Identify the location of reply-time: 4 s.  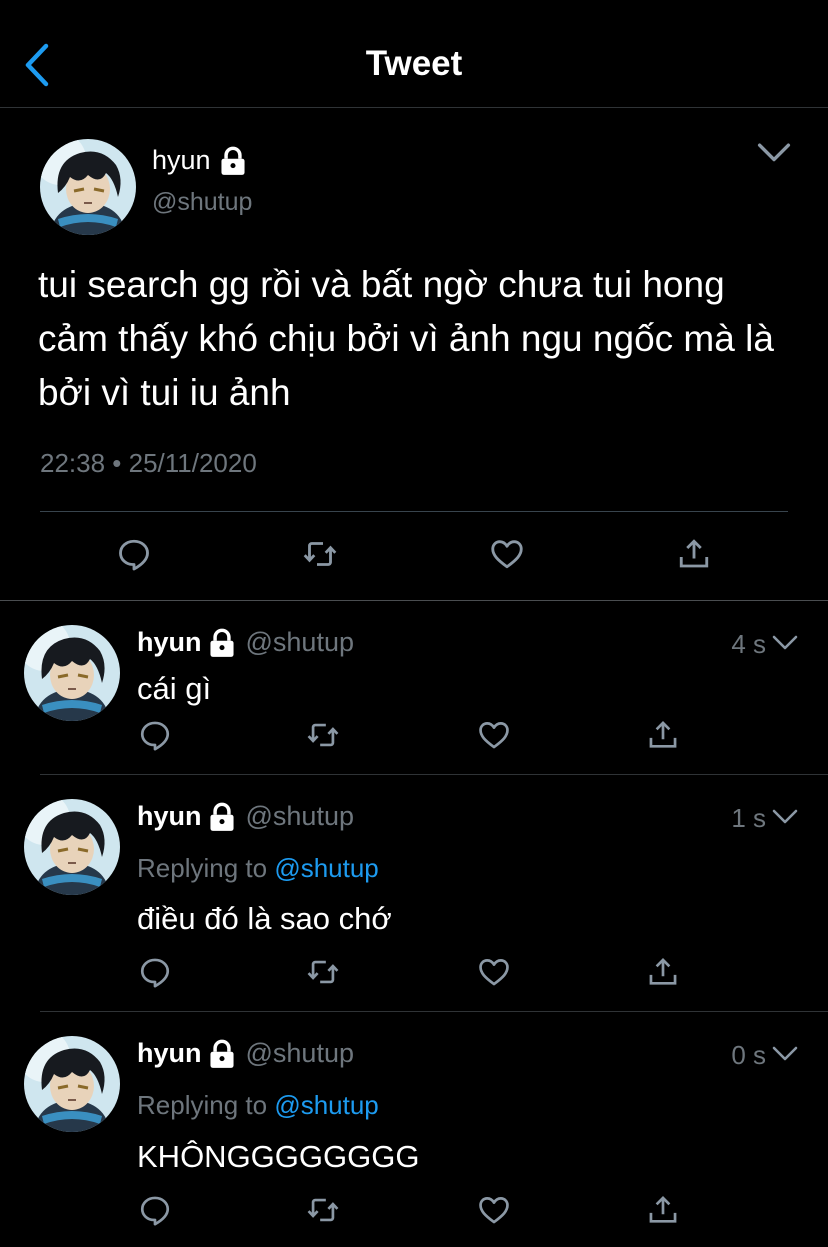
(748, 644).